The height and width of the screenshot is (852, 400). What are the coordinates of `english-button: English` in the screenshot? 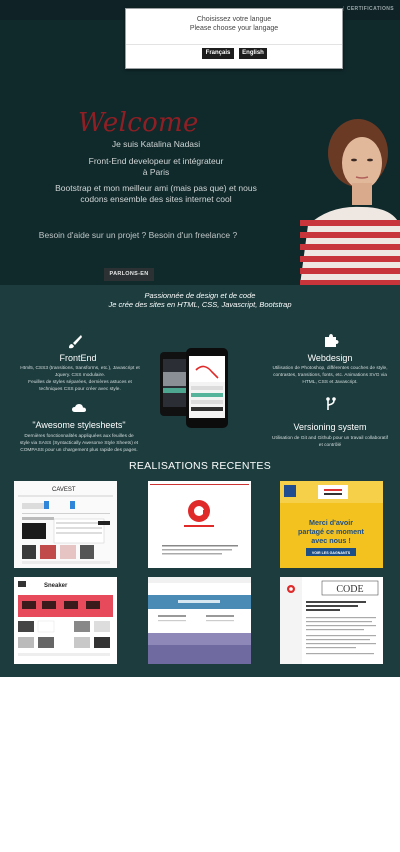 It's located at (253, 53).